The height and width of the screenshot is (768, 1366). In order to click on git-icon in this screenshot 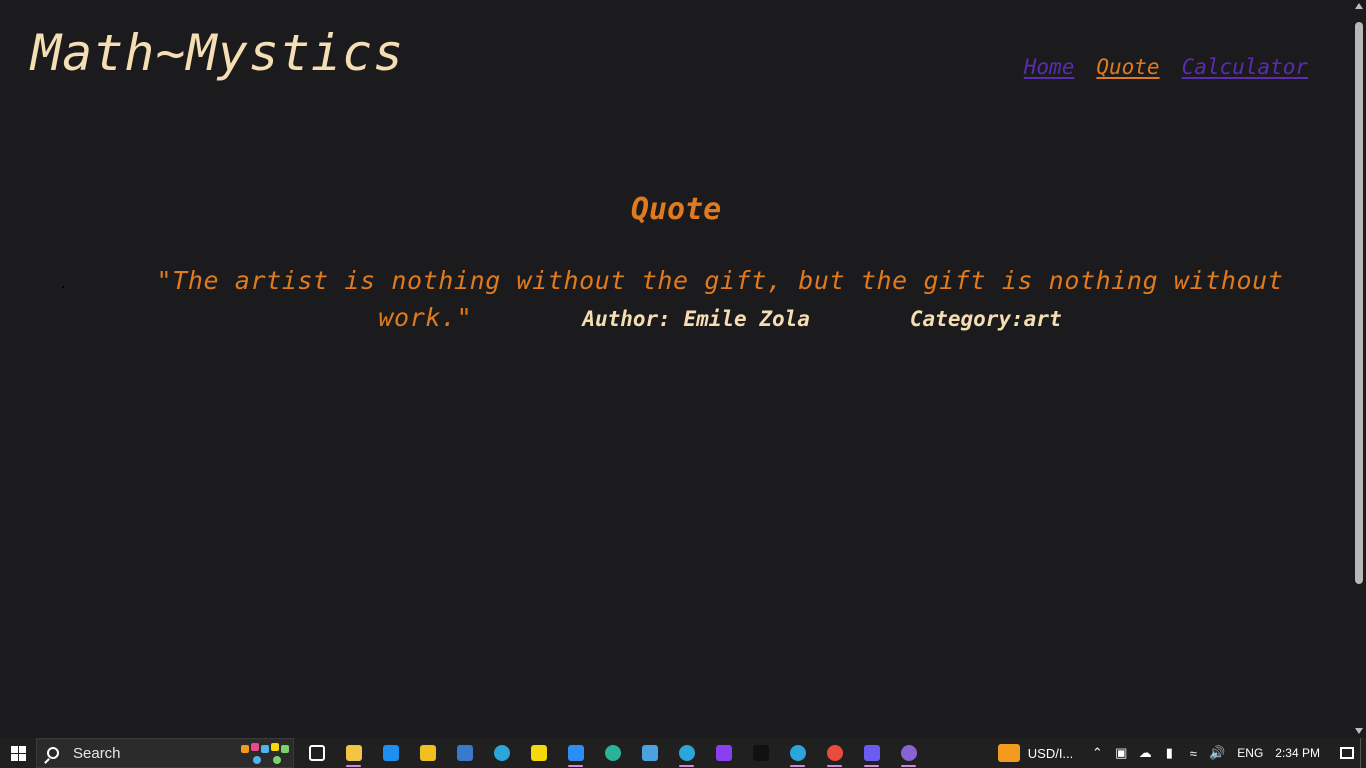, I will do `click(427, 753)`.